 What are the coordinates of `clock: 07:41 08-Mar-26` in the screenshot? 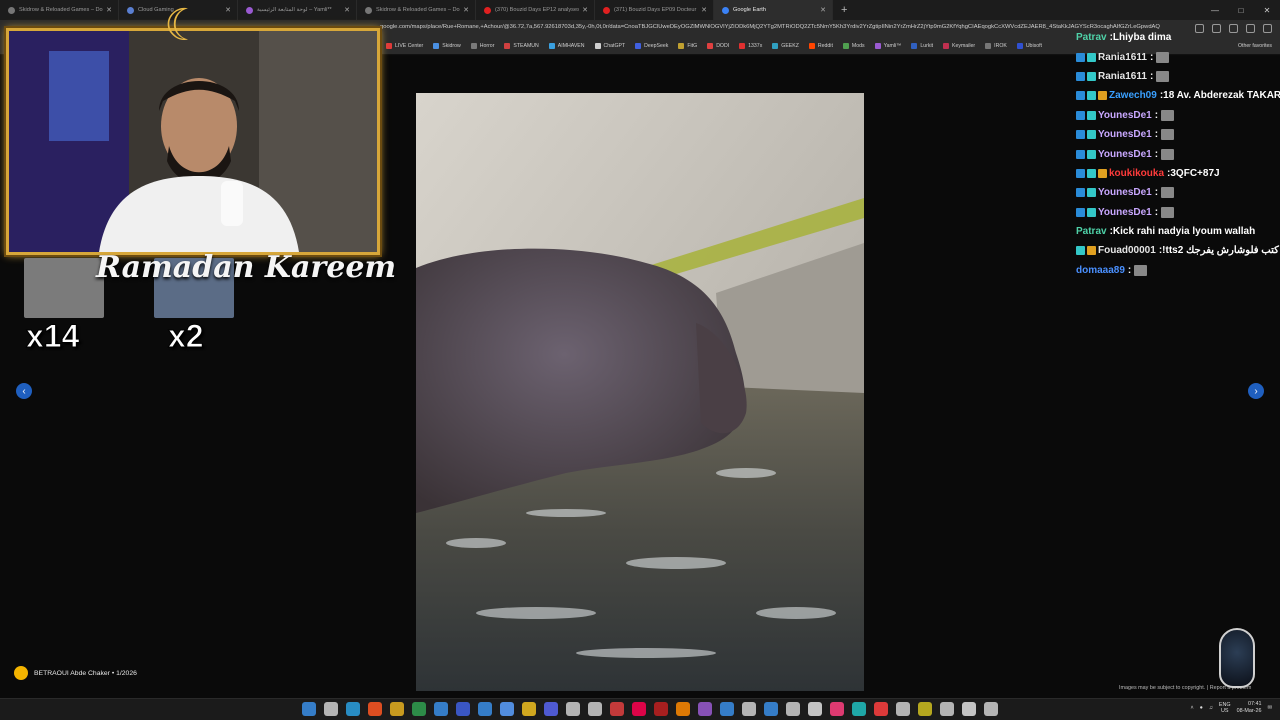 It's located at (1249, 708).